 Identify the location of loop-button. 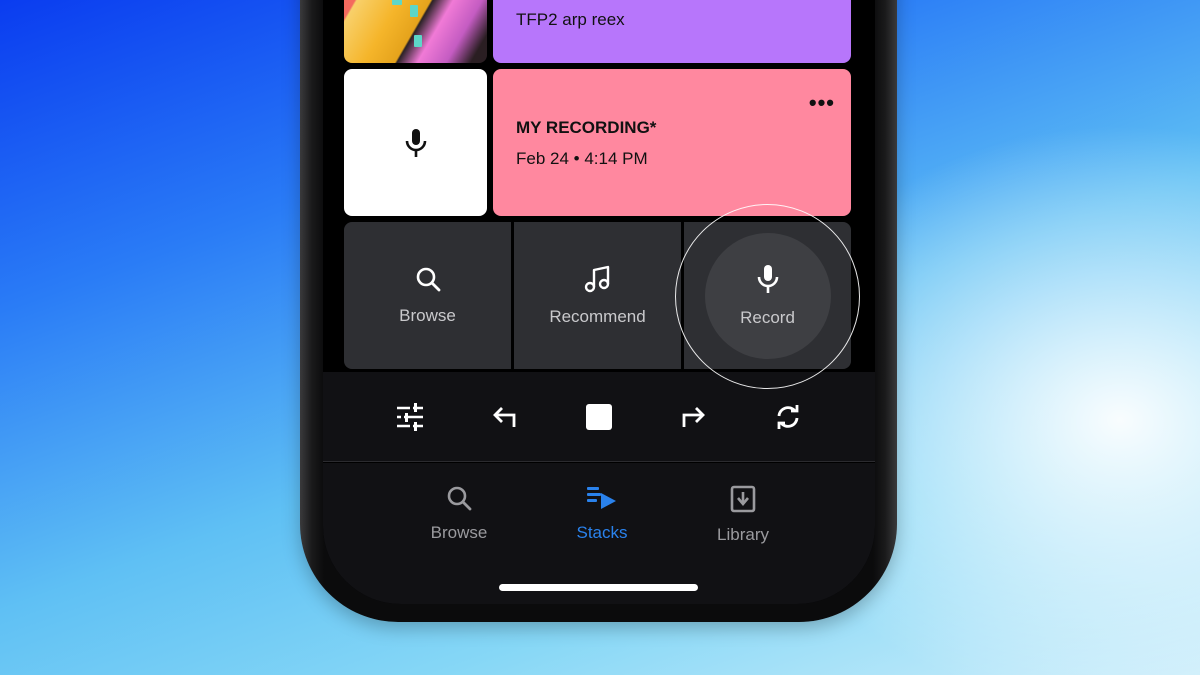
(788, 417).